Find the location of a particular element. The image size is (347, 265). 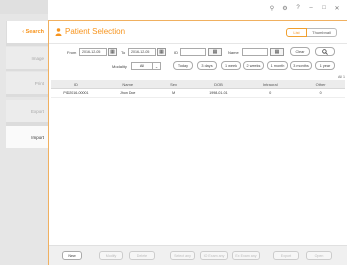

search-icon is located at coordinates (325, 51).